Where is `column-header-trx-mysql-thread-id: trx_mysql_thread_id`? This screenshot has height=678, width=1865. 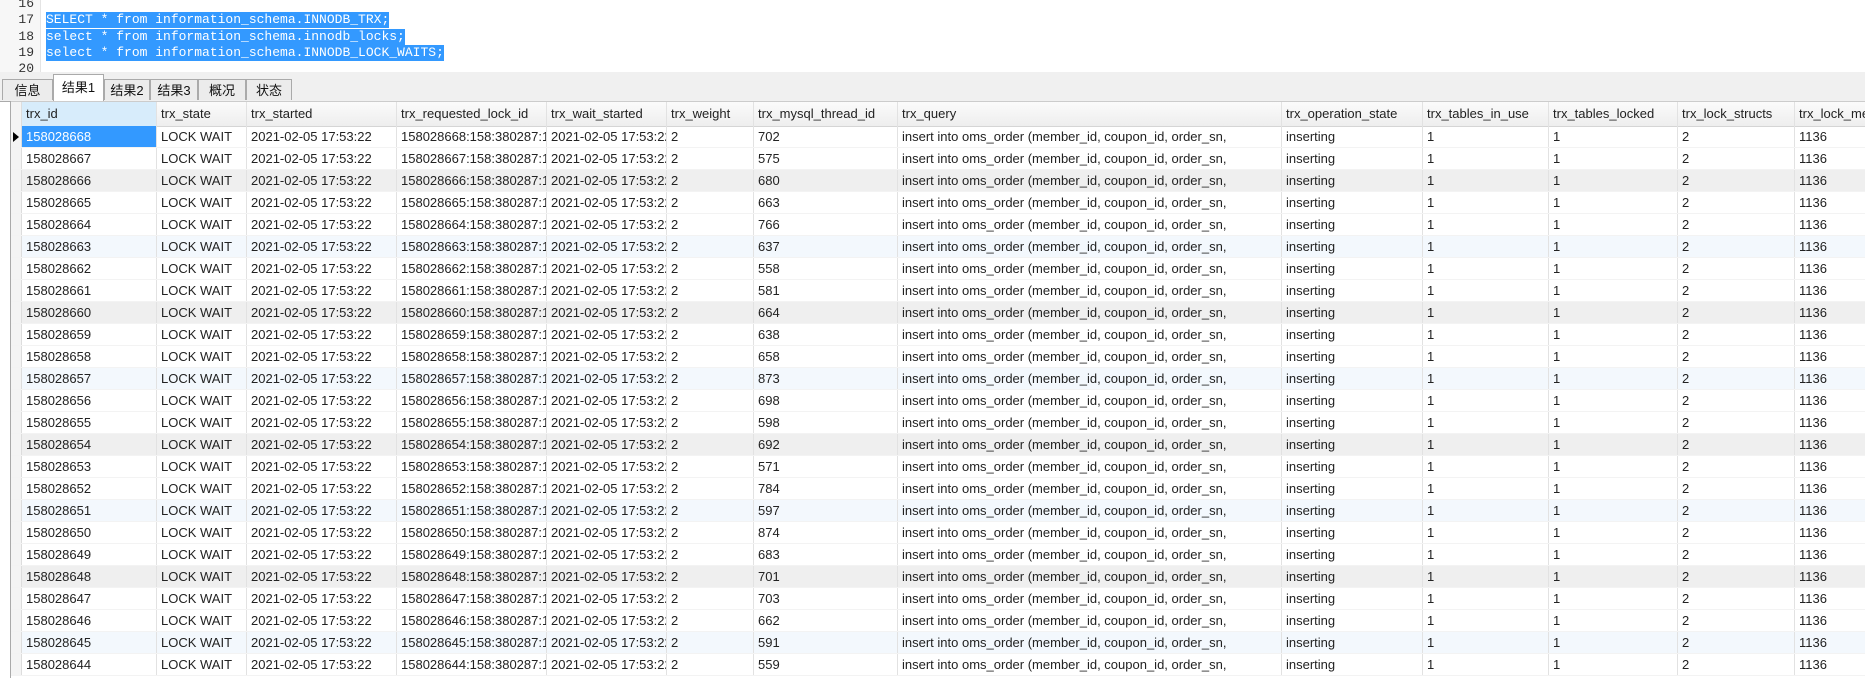 column-header-trx-mysql-thread-id: trx_mysql_thread_id is located at coordinates (826, 114).